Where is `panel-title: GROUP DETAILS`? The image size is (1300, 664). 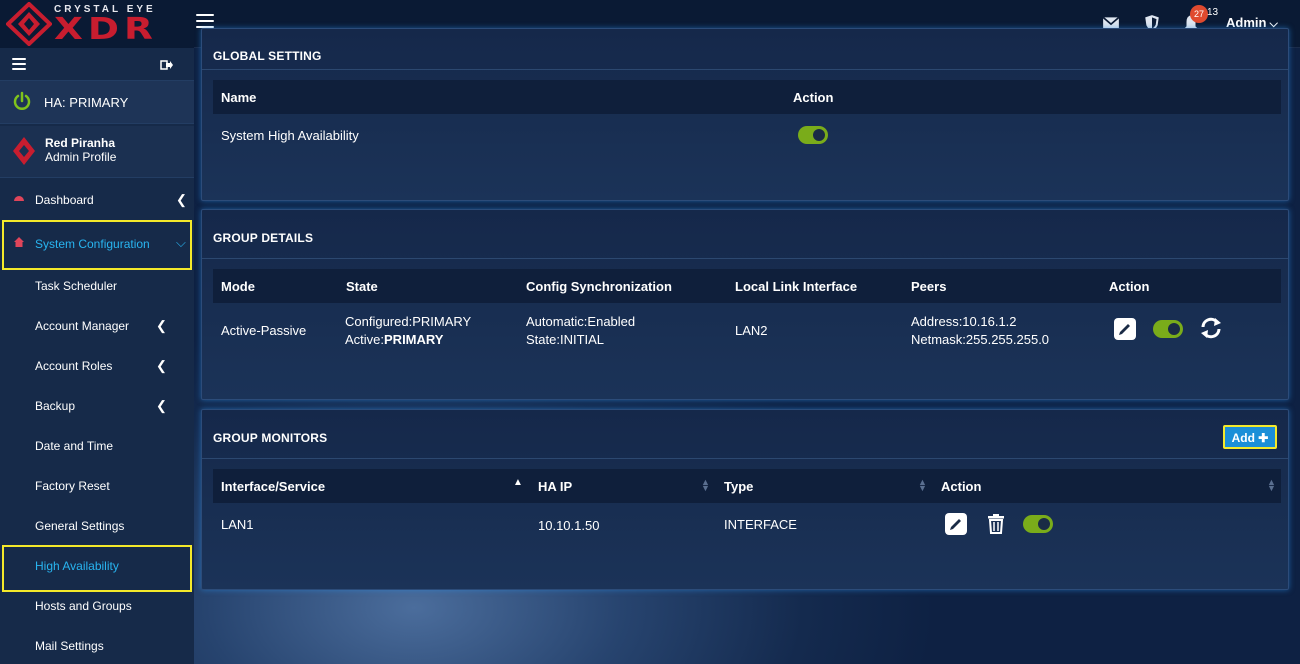
panel-title: GROUP DETAILS is located at coordinates (263, 238).